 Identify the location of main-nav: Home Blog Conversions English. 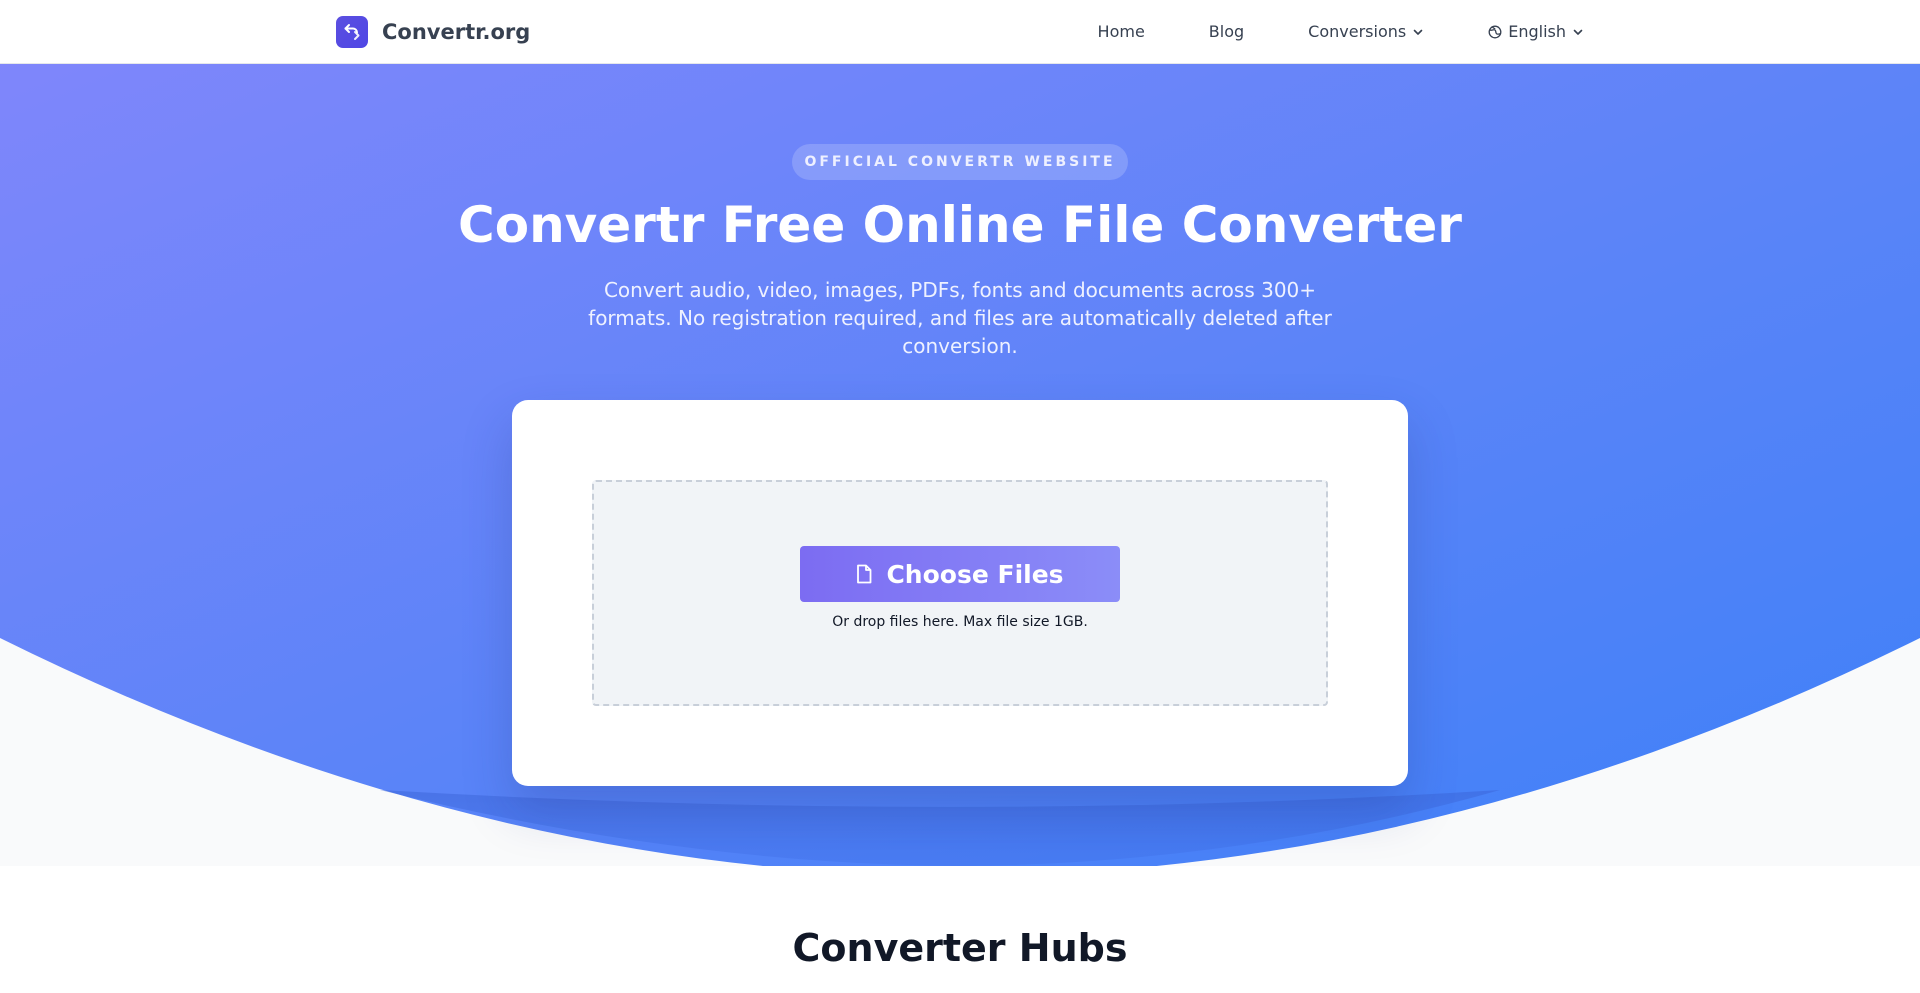
(1341, 31).